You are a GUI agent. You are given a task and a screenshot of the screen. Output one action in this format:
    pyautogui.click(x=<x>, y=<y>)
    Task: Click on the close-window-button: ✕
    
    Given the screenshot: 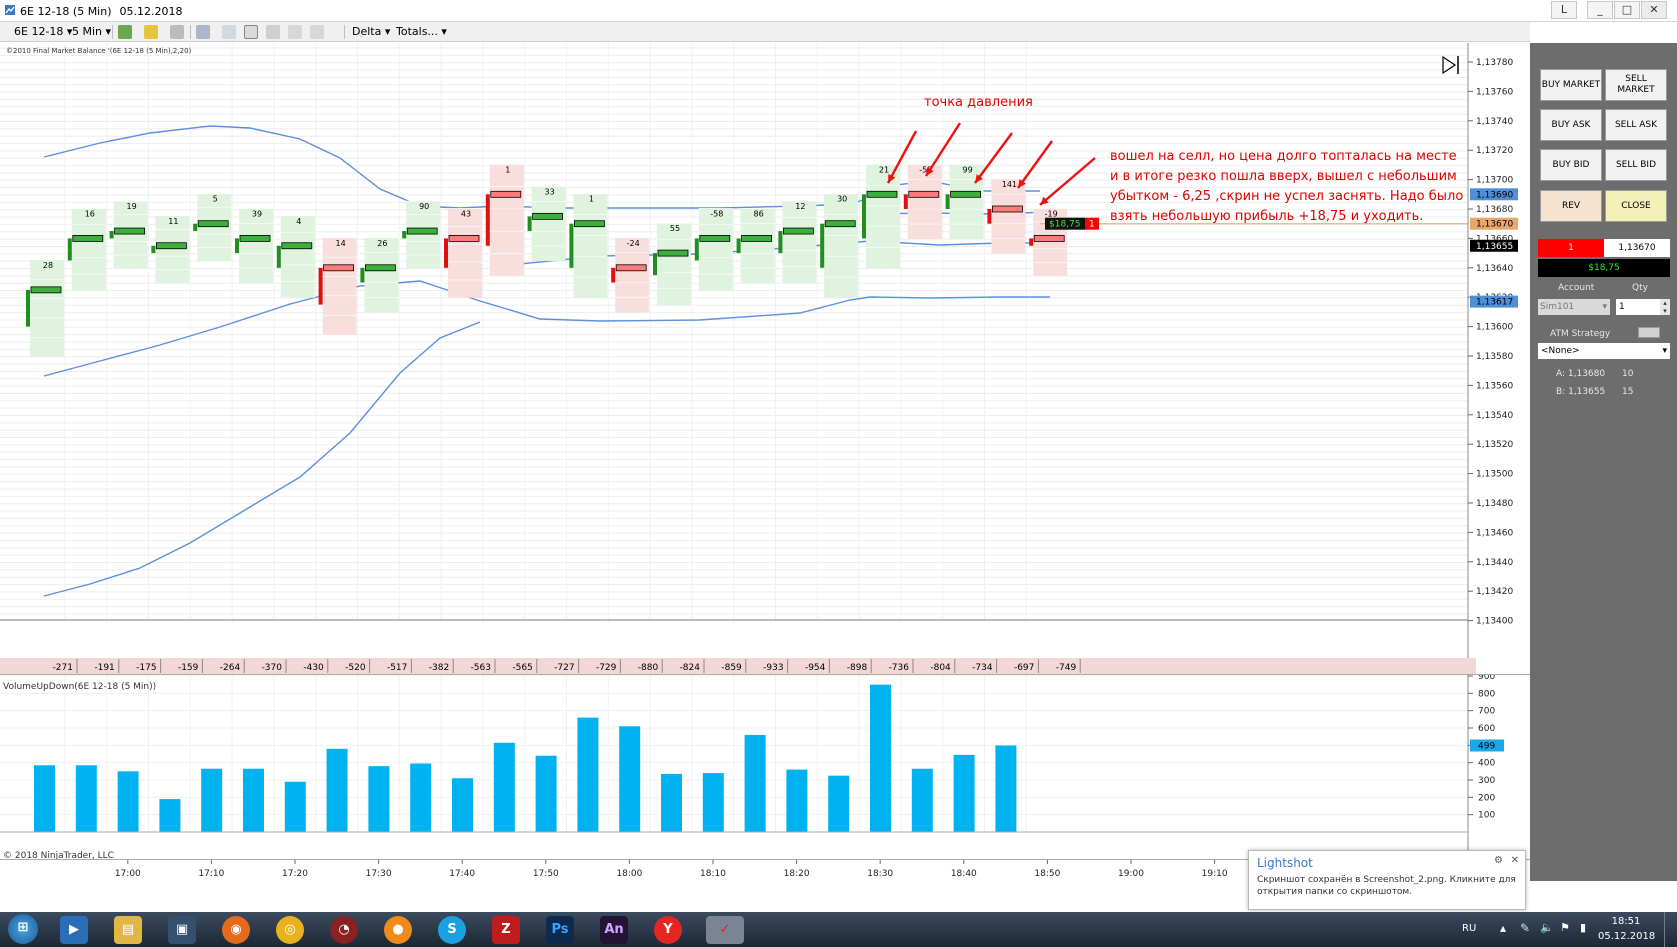 What is the action you would take?
    pyautogui.click(x=1654, y=10)
    